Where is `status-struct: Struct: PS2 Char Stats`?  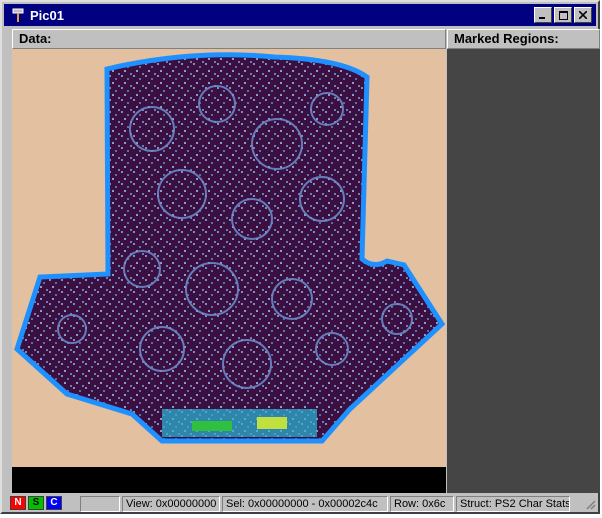 status-struct: Struct: PS2 Char Stats is located at coordinates (513, 504).